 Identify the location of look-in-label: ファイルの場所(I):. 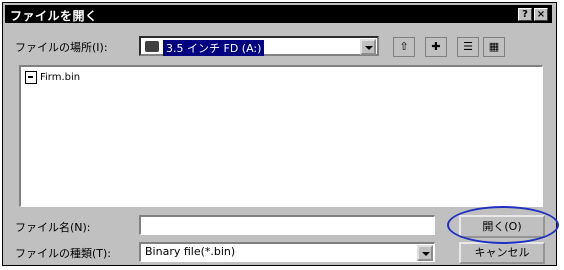
(61, 47).